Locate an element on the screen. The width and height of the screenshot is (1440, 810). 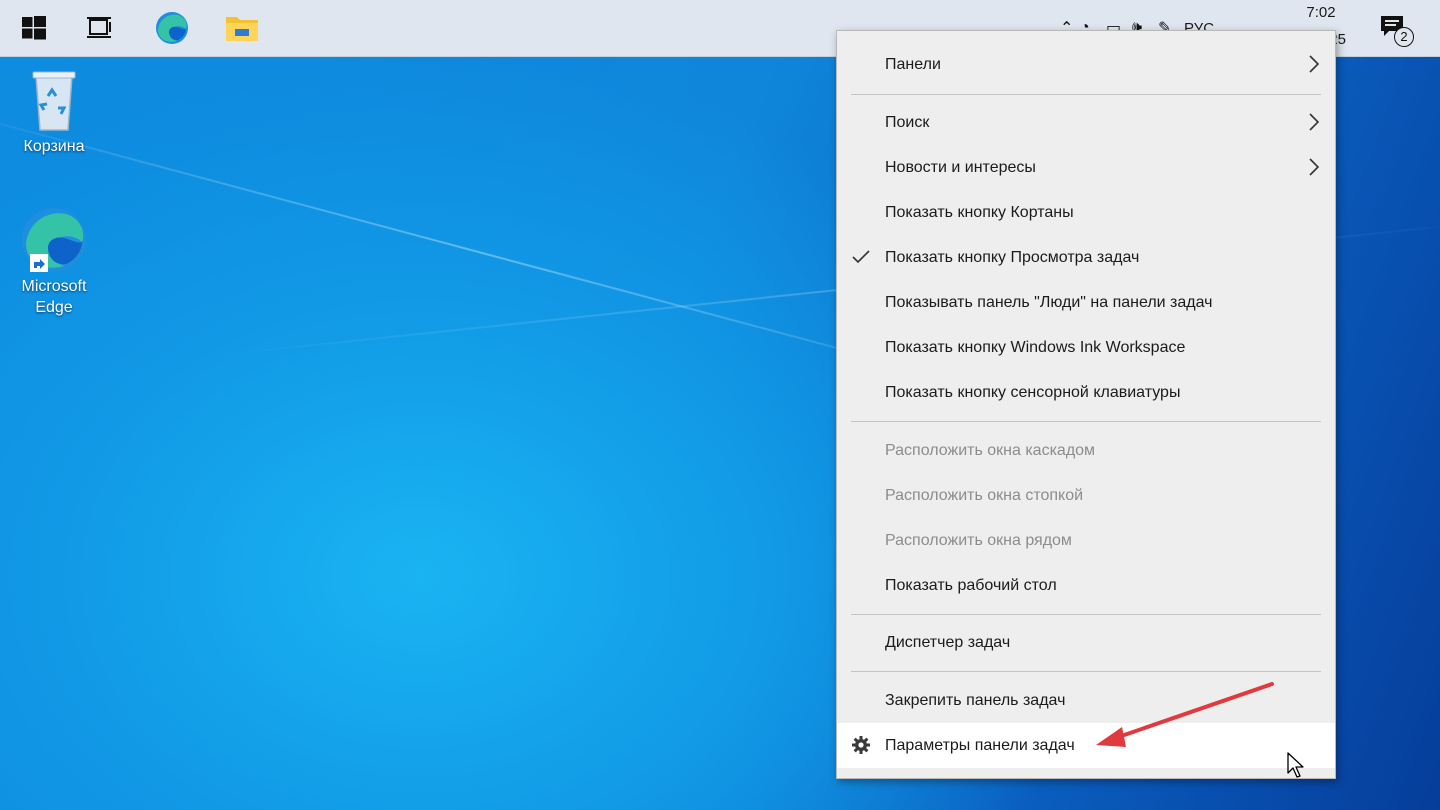
menu-item-label: Показать кнопку Кортаны is located at coordinates (979, 212).